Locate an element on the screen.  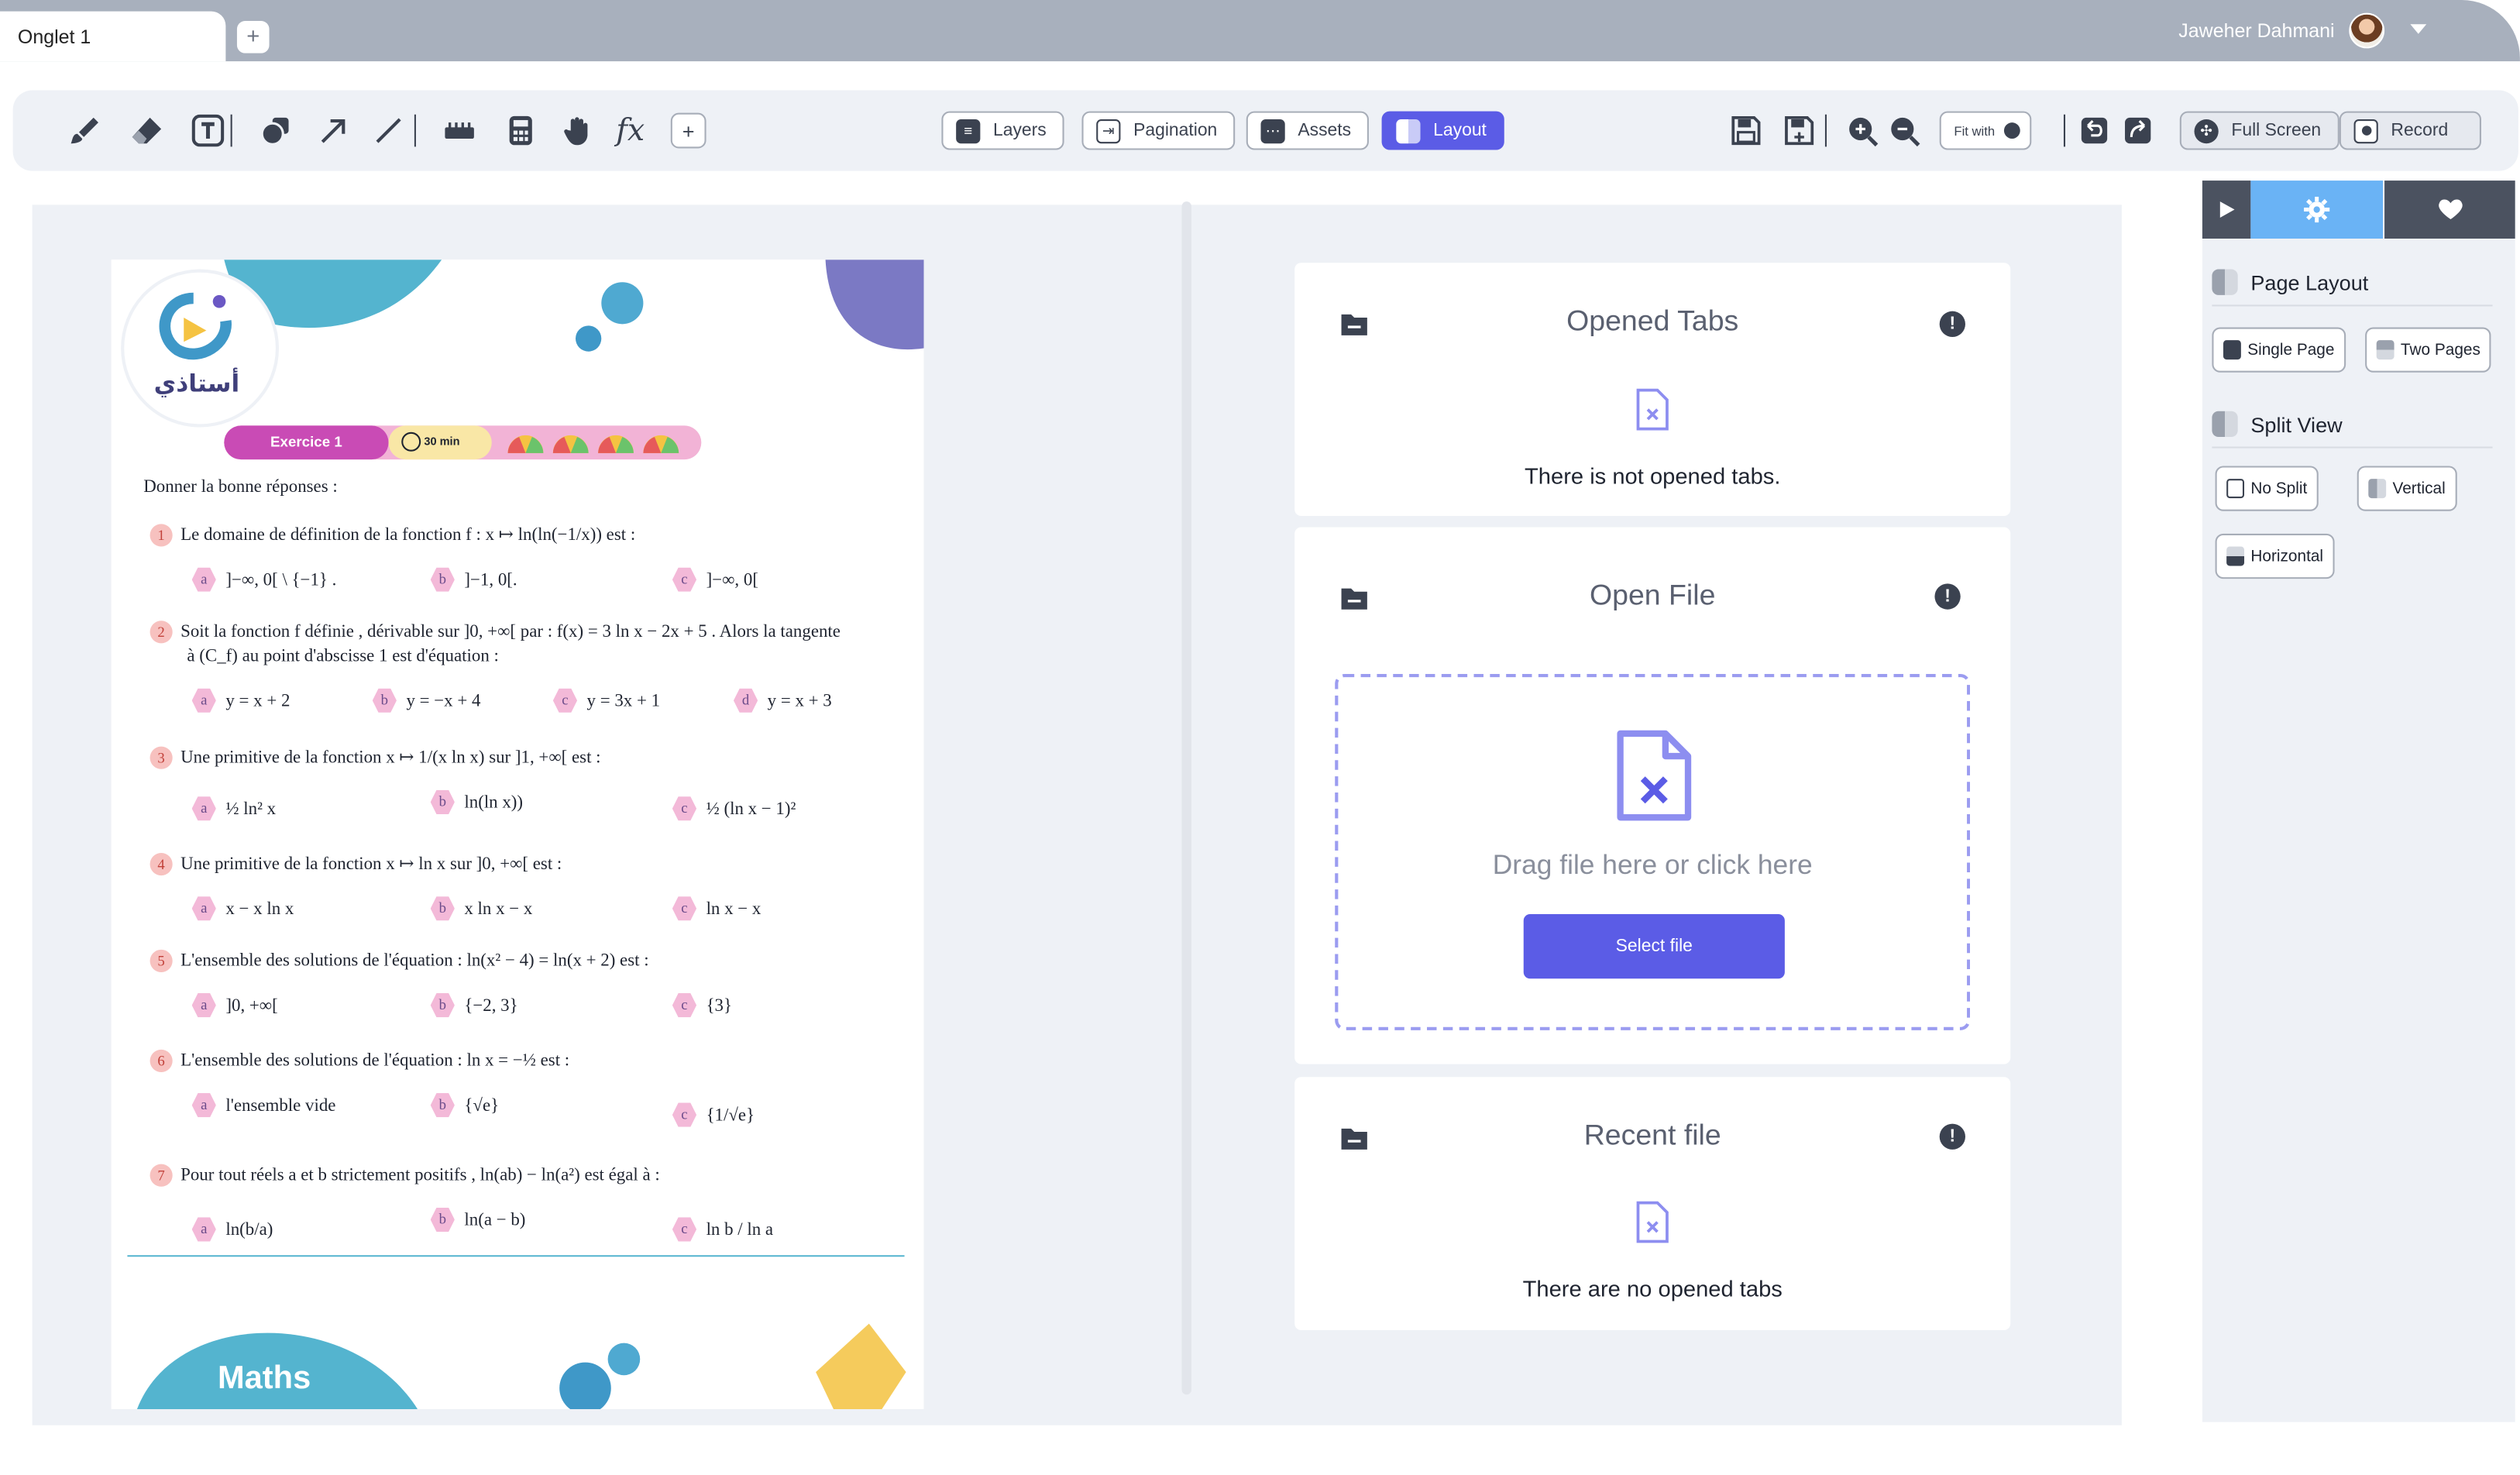
layers-button: ≡ Layers is located at coordinates (1003, 130).